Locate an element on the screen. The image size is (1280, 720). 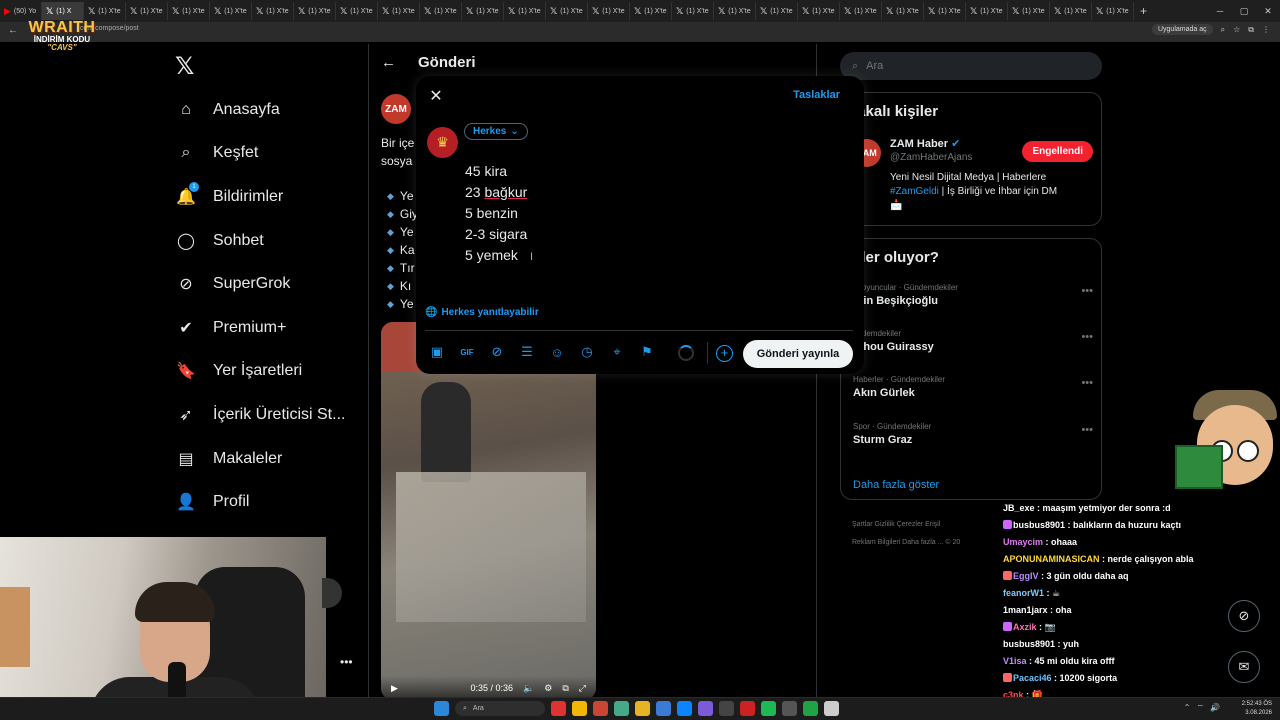
close-icon: ✕ is located at coordinates (436, 96).